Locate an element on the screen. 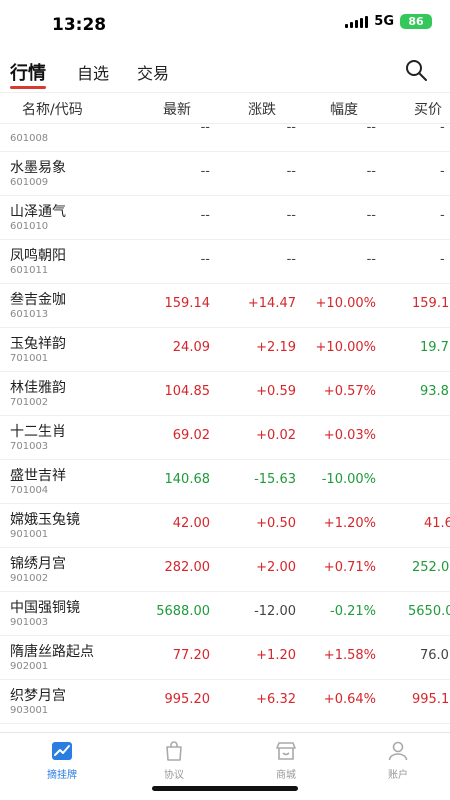 The height and width of the screenshot is (800, 450). search-icon is located at coordinates (416, 70).